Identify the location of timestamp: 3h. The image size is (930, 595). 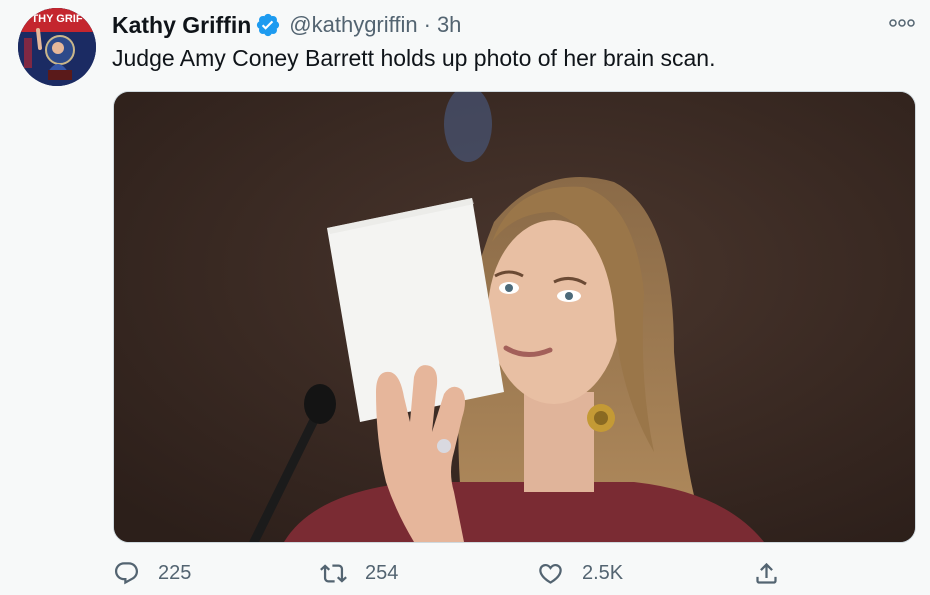
(449, 25).